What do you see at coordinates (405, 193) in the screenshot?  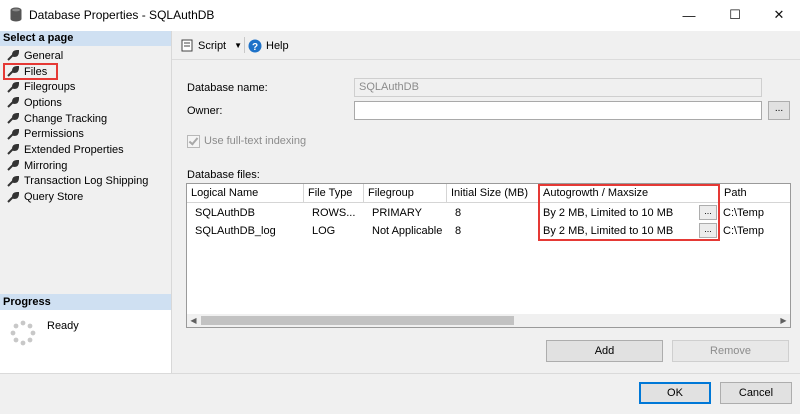 I see `column-header-filegroup: Filegroup` at bounding box center [405, 193].